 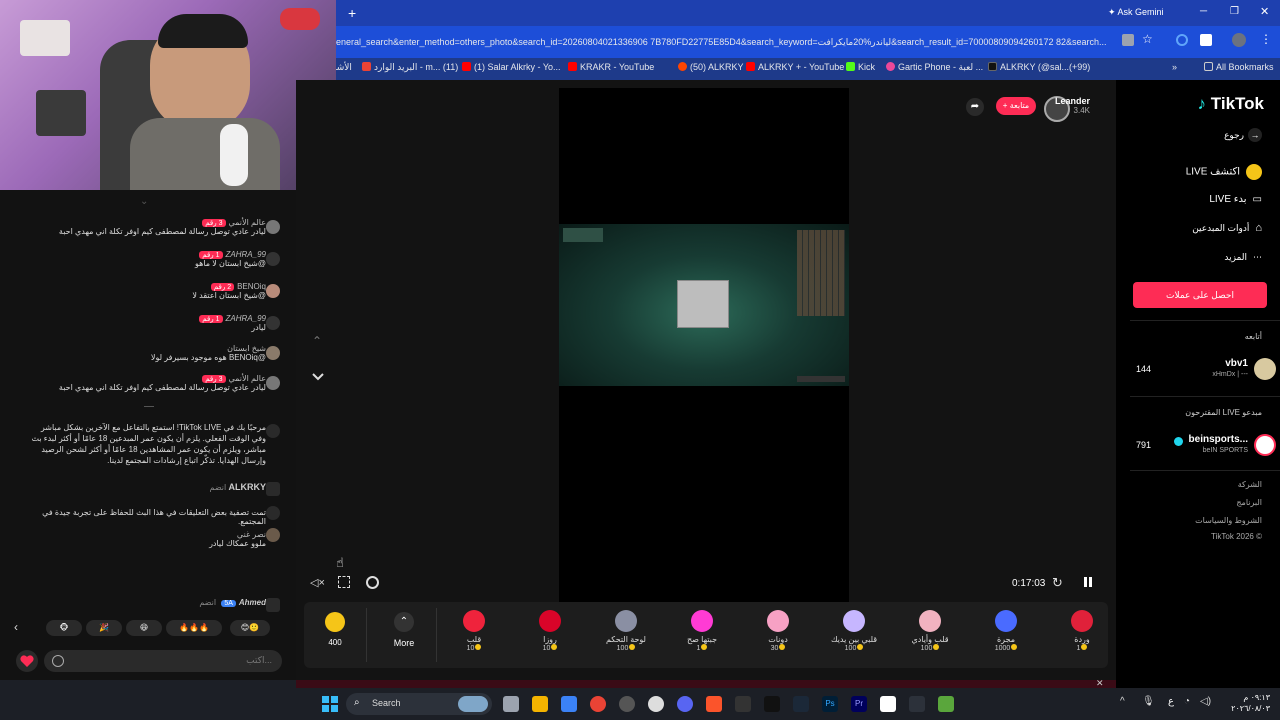 What do you see at coordinates (1198, 446) in the screenshot?
I see `recommended-item: beinsports... beIN SPORTS 791` at bounding box center [1198, 446].